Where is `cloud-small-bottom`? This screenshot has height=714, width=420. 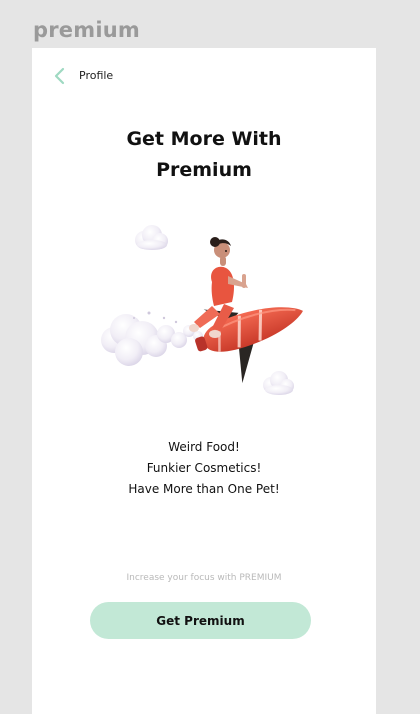 cloud-small-bottom is located at coordinates (278, 383).